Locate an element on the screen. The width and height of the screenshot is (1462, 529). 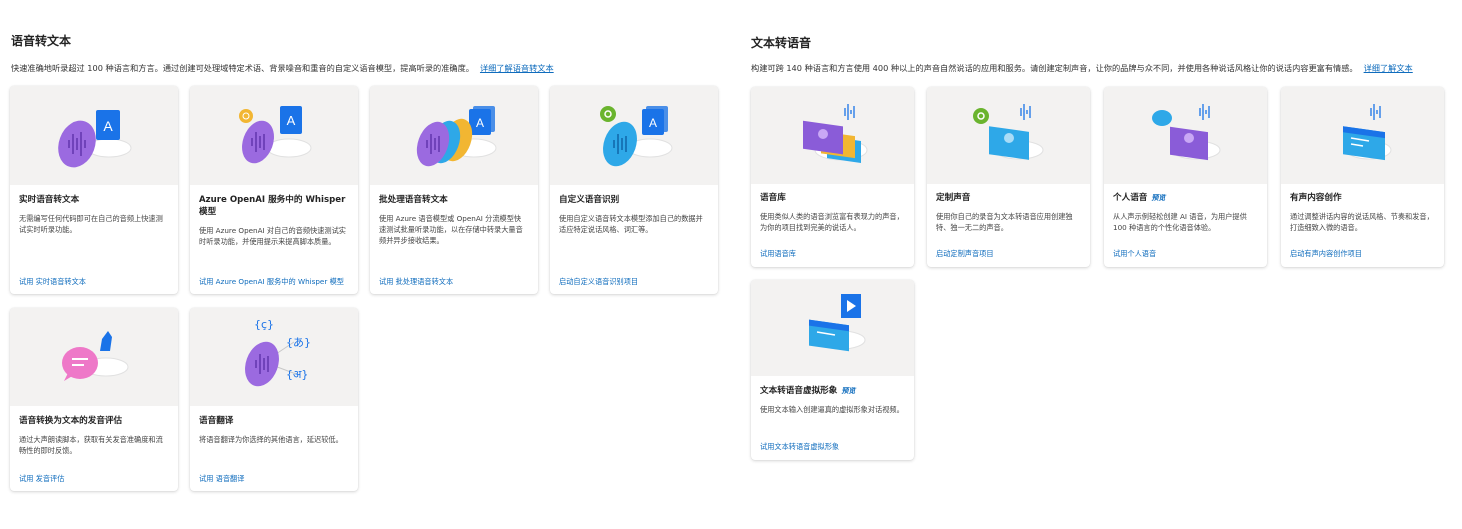
stt-card-pronunciation-image is located at coordinates (94, 357).